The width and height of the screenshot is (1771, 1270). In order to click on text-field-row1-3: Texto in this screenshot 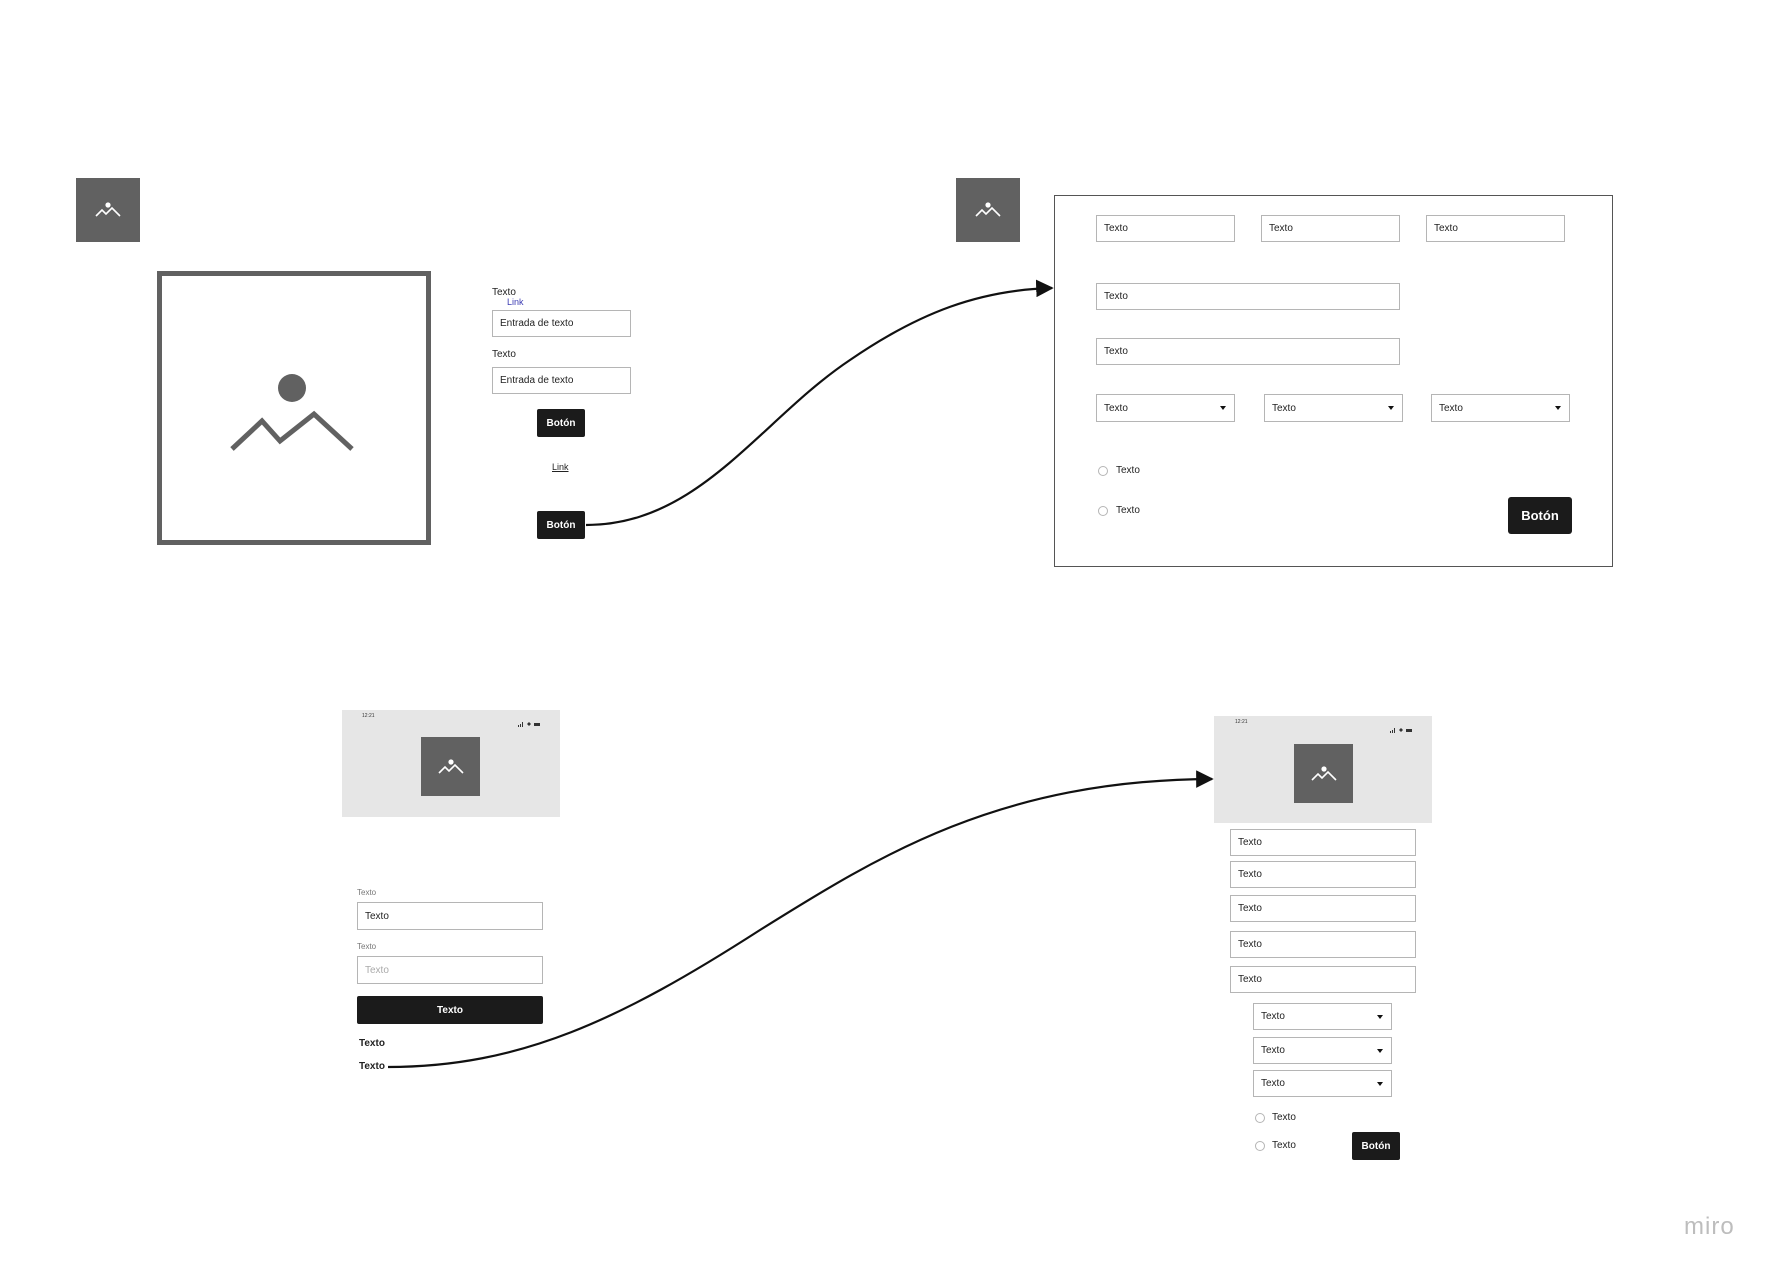, I will do `click(1495, 228)`.